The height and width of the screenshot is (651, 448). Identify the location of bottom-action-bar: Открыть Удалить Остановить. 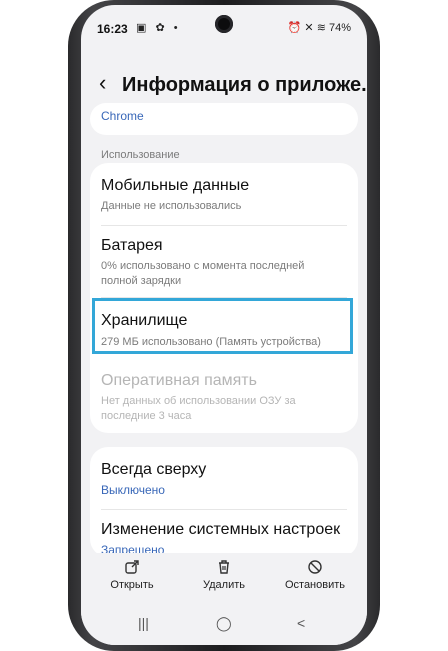
(224, 578).